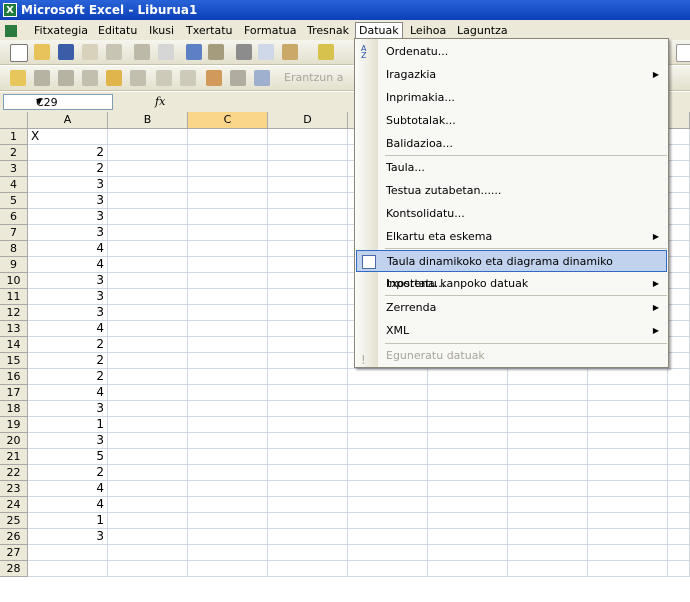 Image resolution: width=690 pixels, height=602 pixels. Describe the element at coordinates (14, 297) in the screenshot. I see `row-header: 11` at that location.